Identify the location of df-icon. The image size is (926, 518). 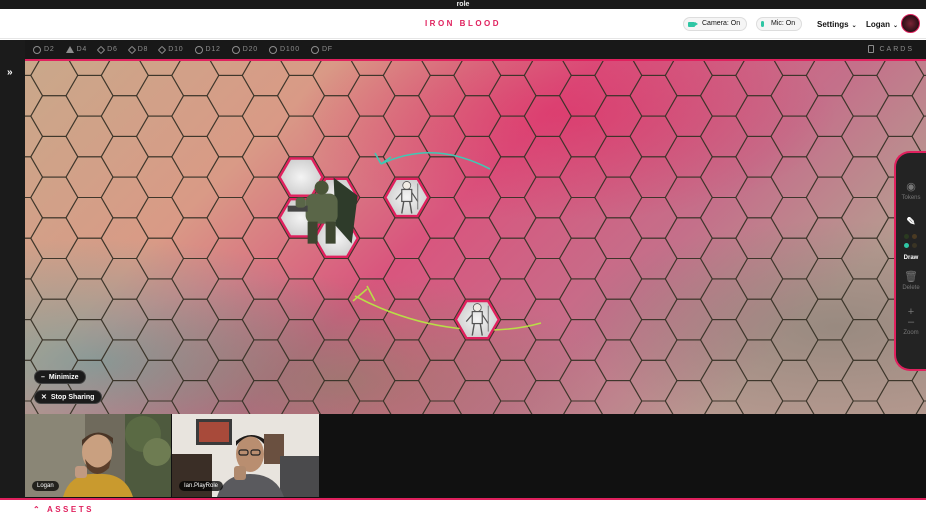
(314, 49).